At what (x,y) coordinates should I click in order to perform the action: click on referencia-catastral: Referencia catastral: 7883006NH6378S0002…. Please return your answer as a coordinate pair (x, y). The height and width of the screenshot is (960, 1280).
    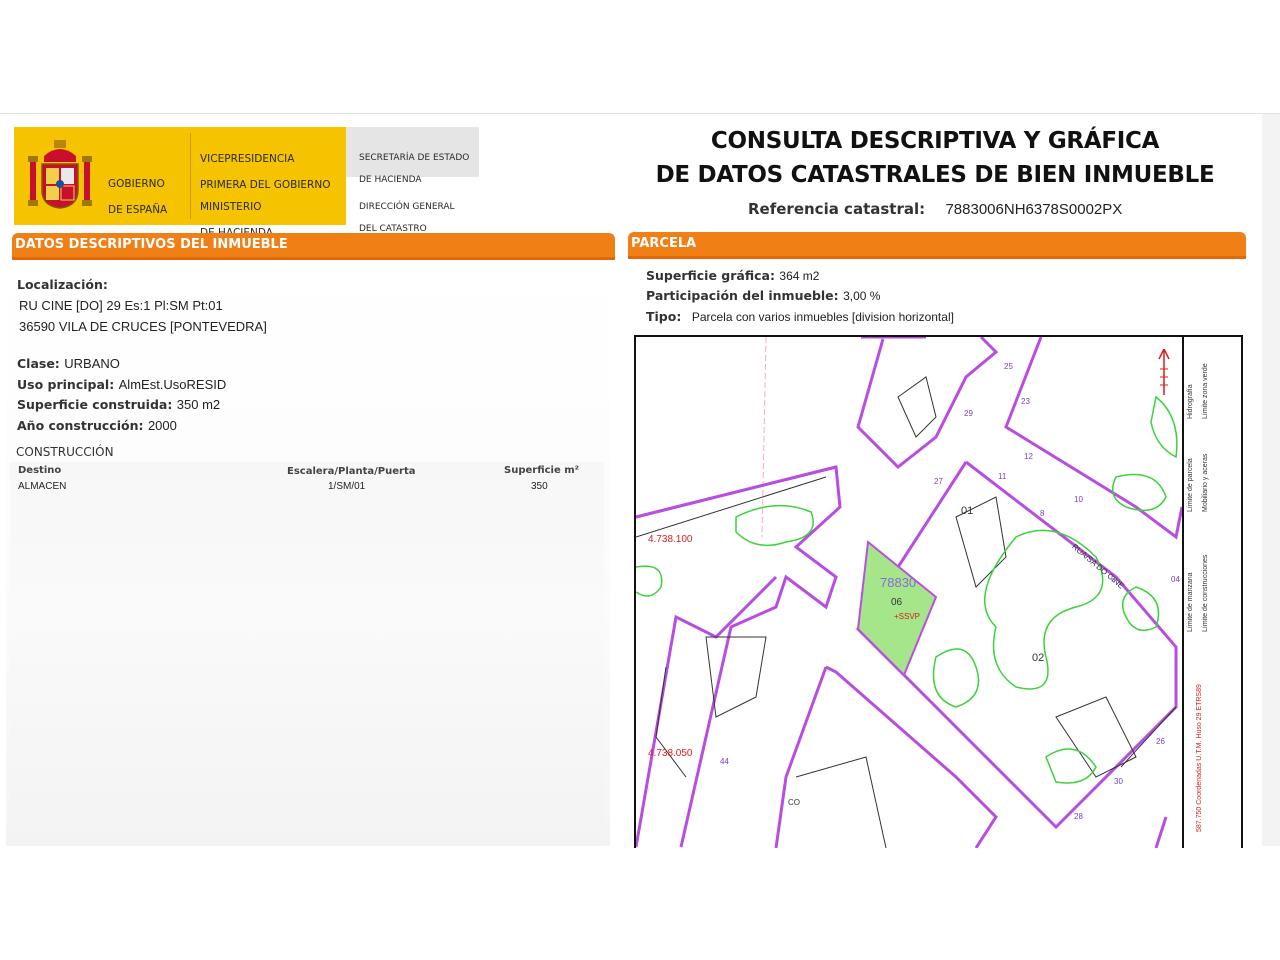
    Looking at the image, I should click on (935, 209).